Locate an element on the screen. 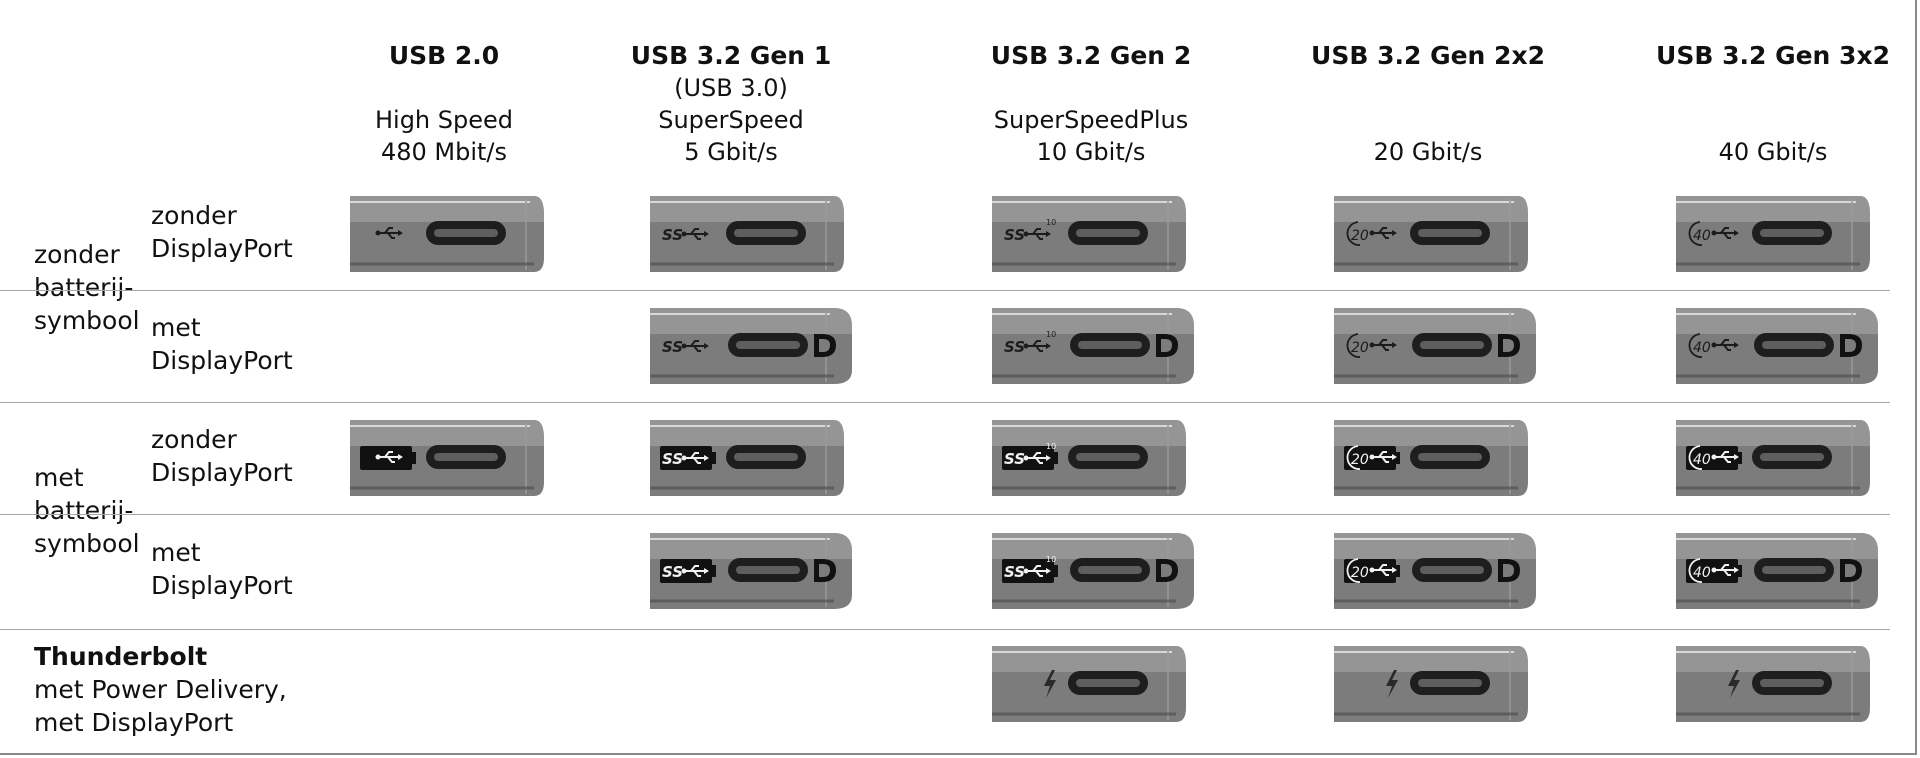 The width and height of the screenshot is (1920, 758). column-speed: 40 Gbit/s is located at coordinates (1773, 152).